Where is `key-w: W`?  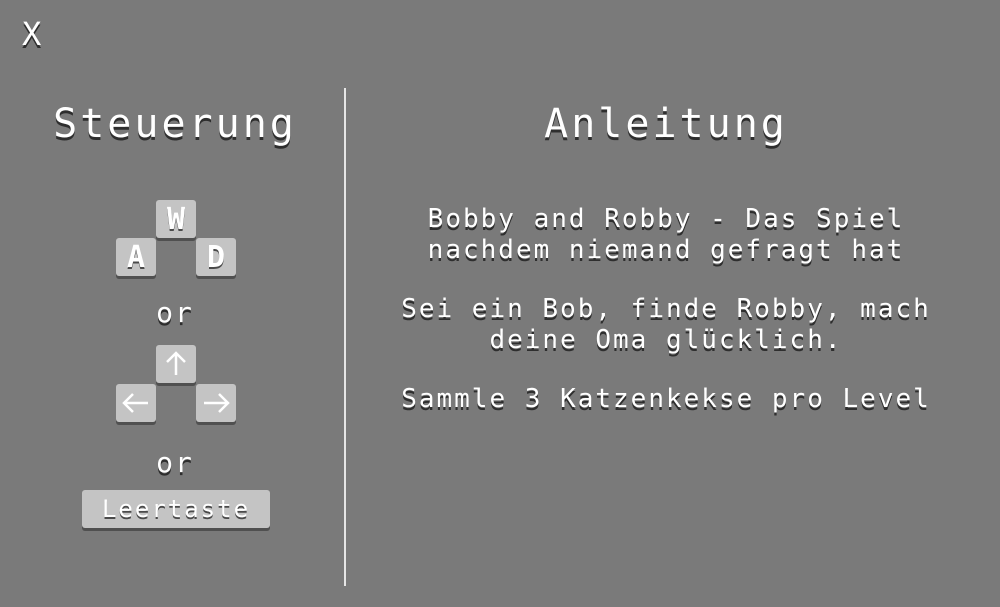
key-w: W is located at coordinates (176, 219).